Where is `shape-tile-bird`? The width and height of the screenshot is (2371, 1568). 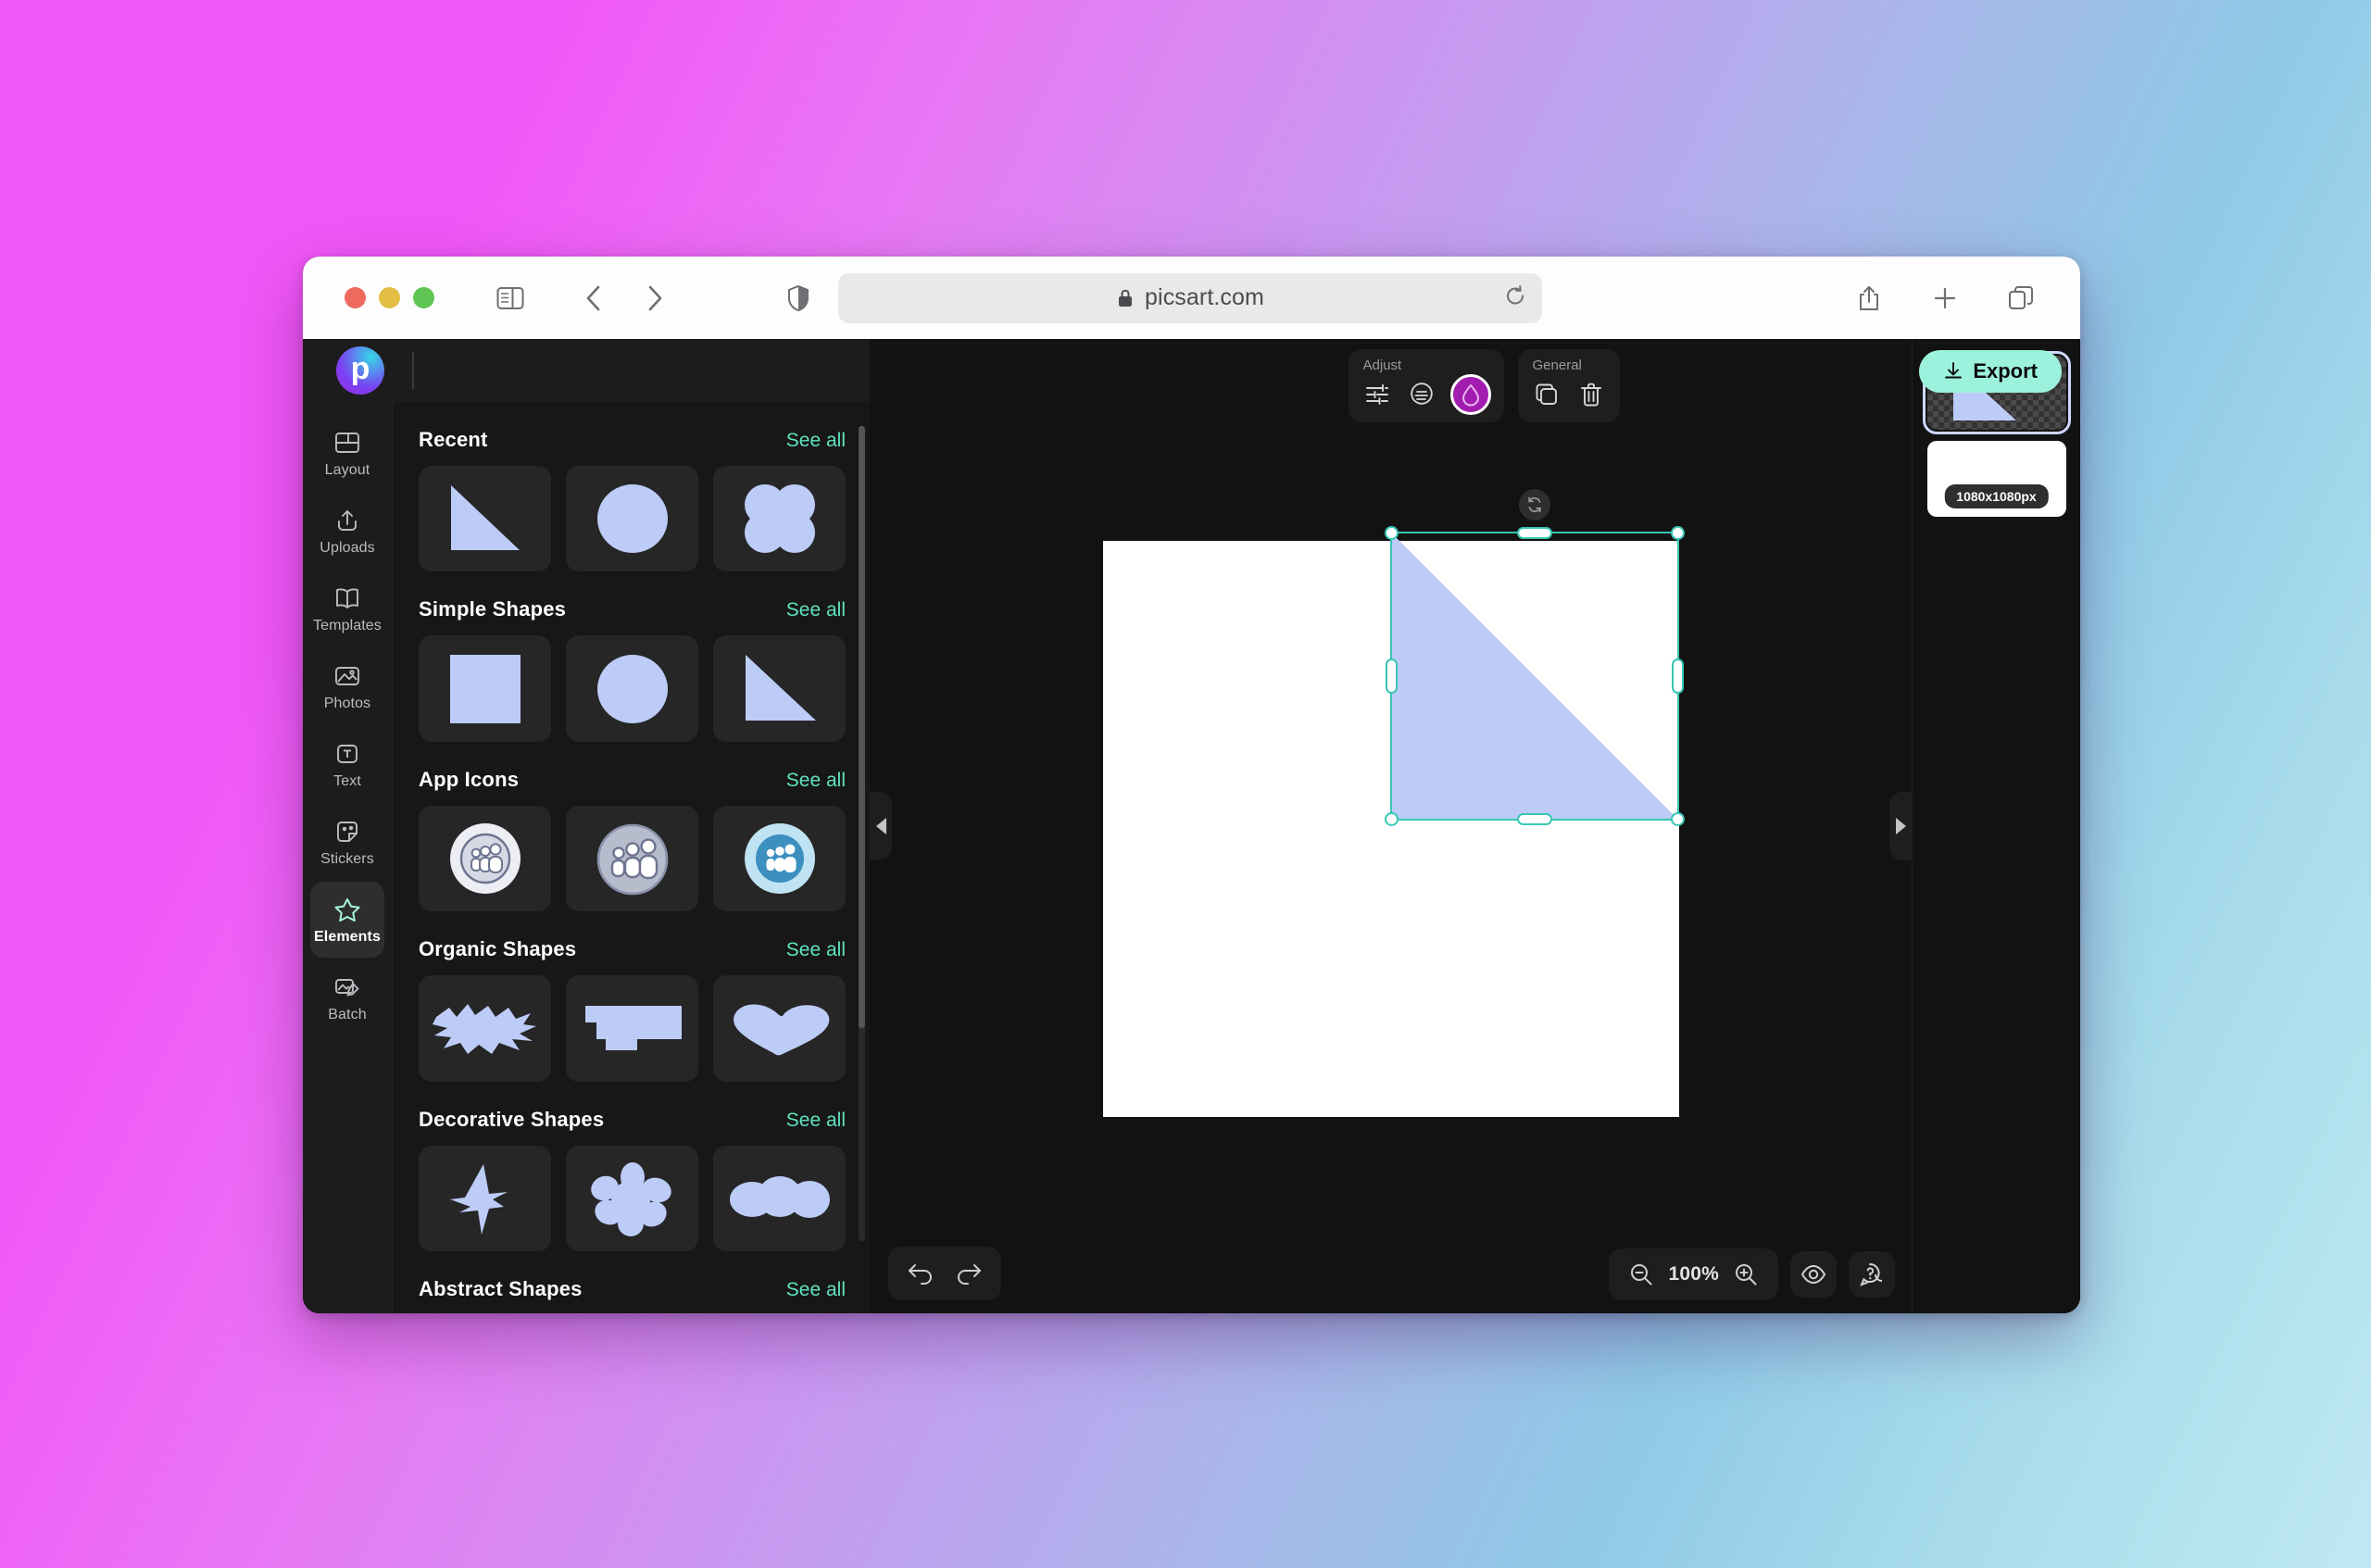
shape-tile-bird is located at coordinates (485, 1198).